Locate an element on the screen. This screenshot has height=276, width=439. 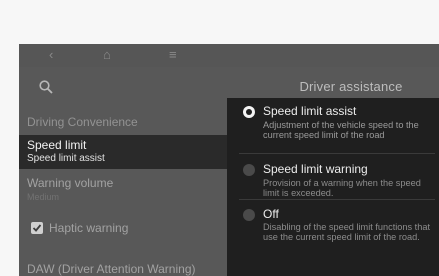
menu-item-value: Medium is located at coordinates (43, 197).